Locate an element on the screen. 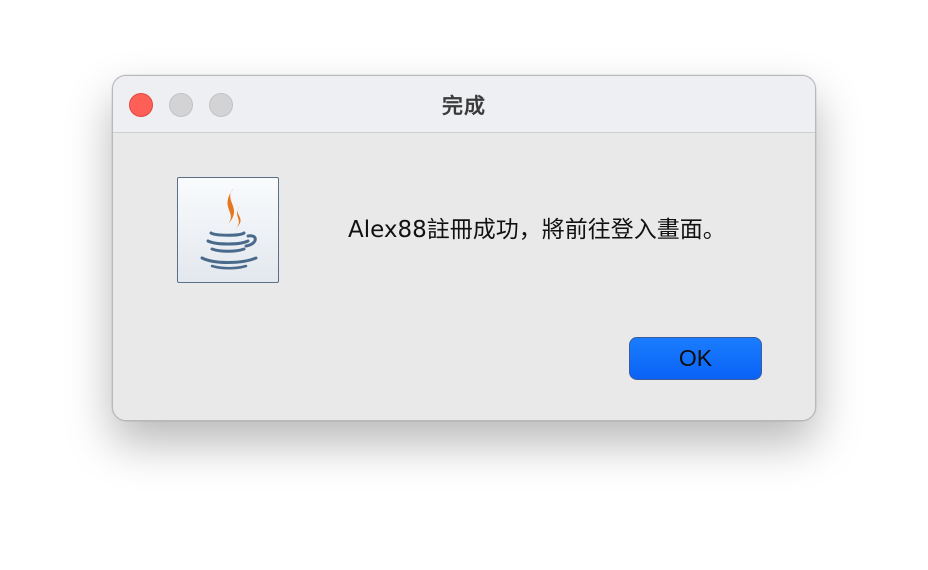 The width and height of the screenshot is (928, 570). window-title: 完成 is located at coordinates (464, 106).